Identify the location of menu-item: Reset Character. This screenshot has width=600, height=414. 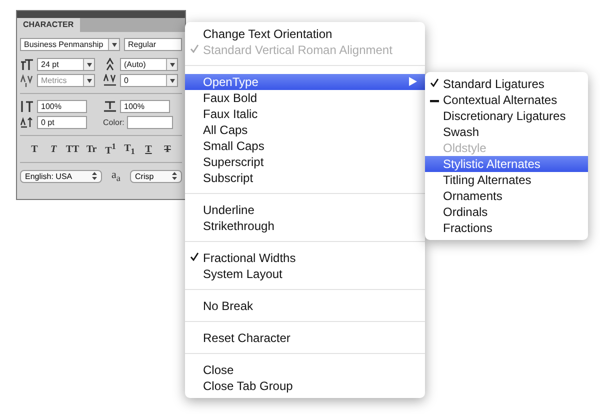
(305, 338).